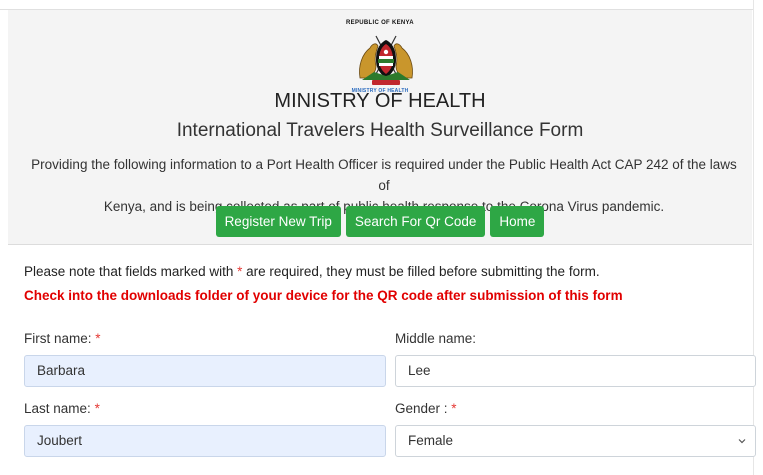 This screenshot has height=475, width=763. I want to click on last-name-label: Last name: *, so click(62, 408).